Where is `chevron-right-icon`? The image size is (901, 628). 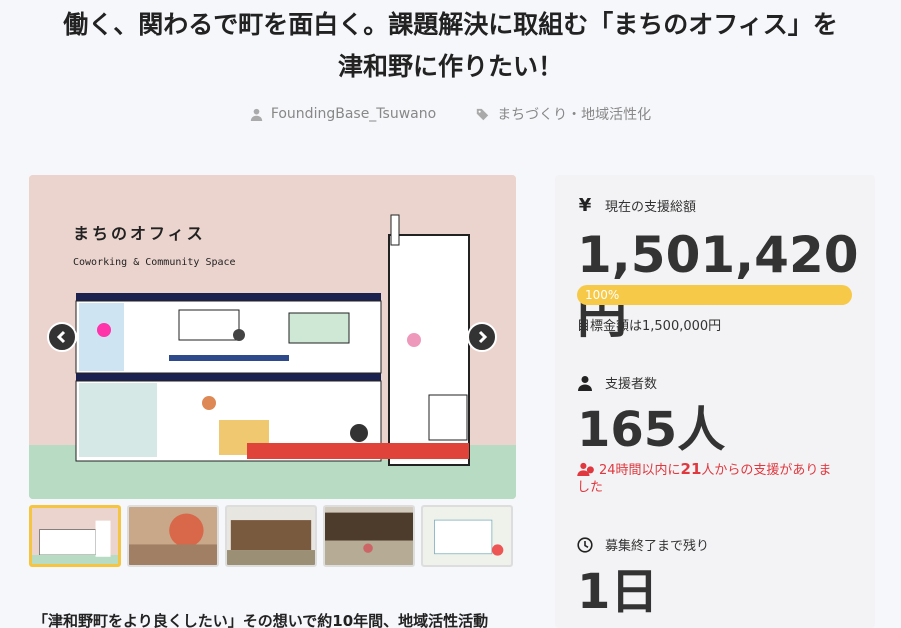 chevron-right-icon is located at coordinates (483, 337).